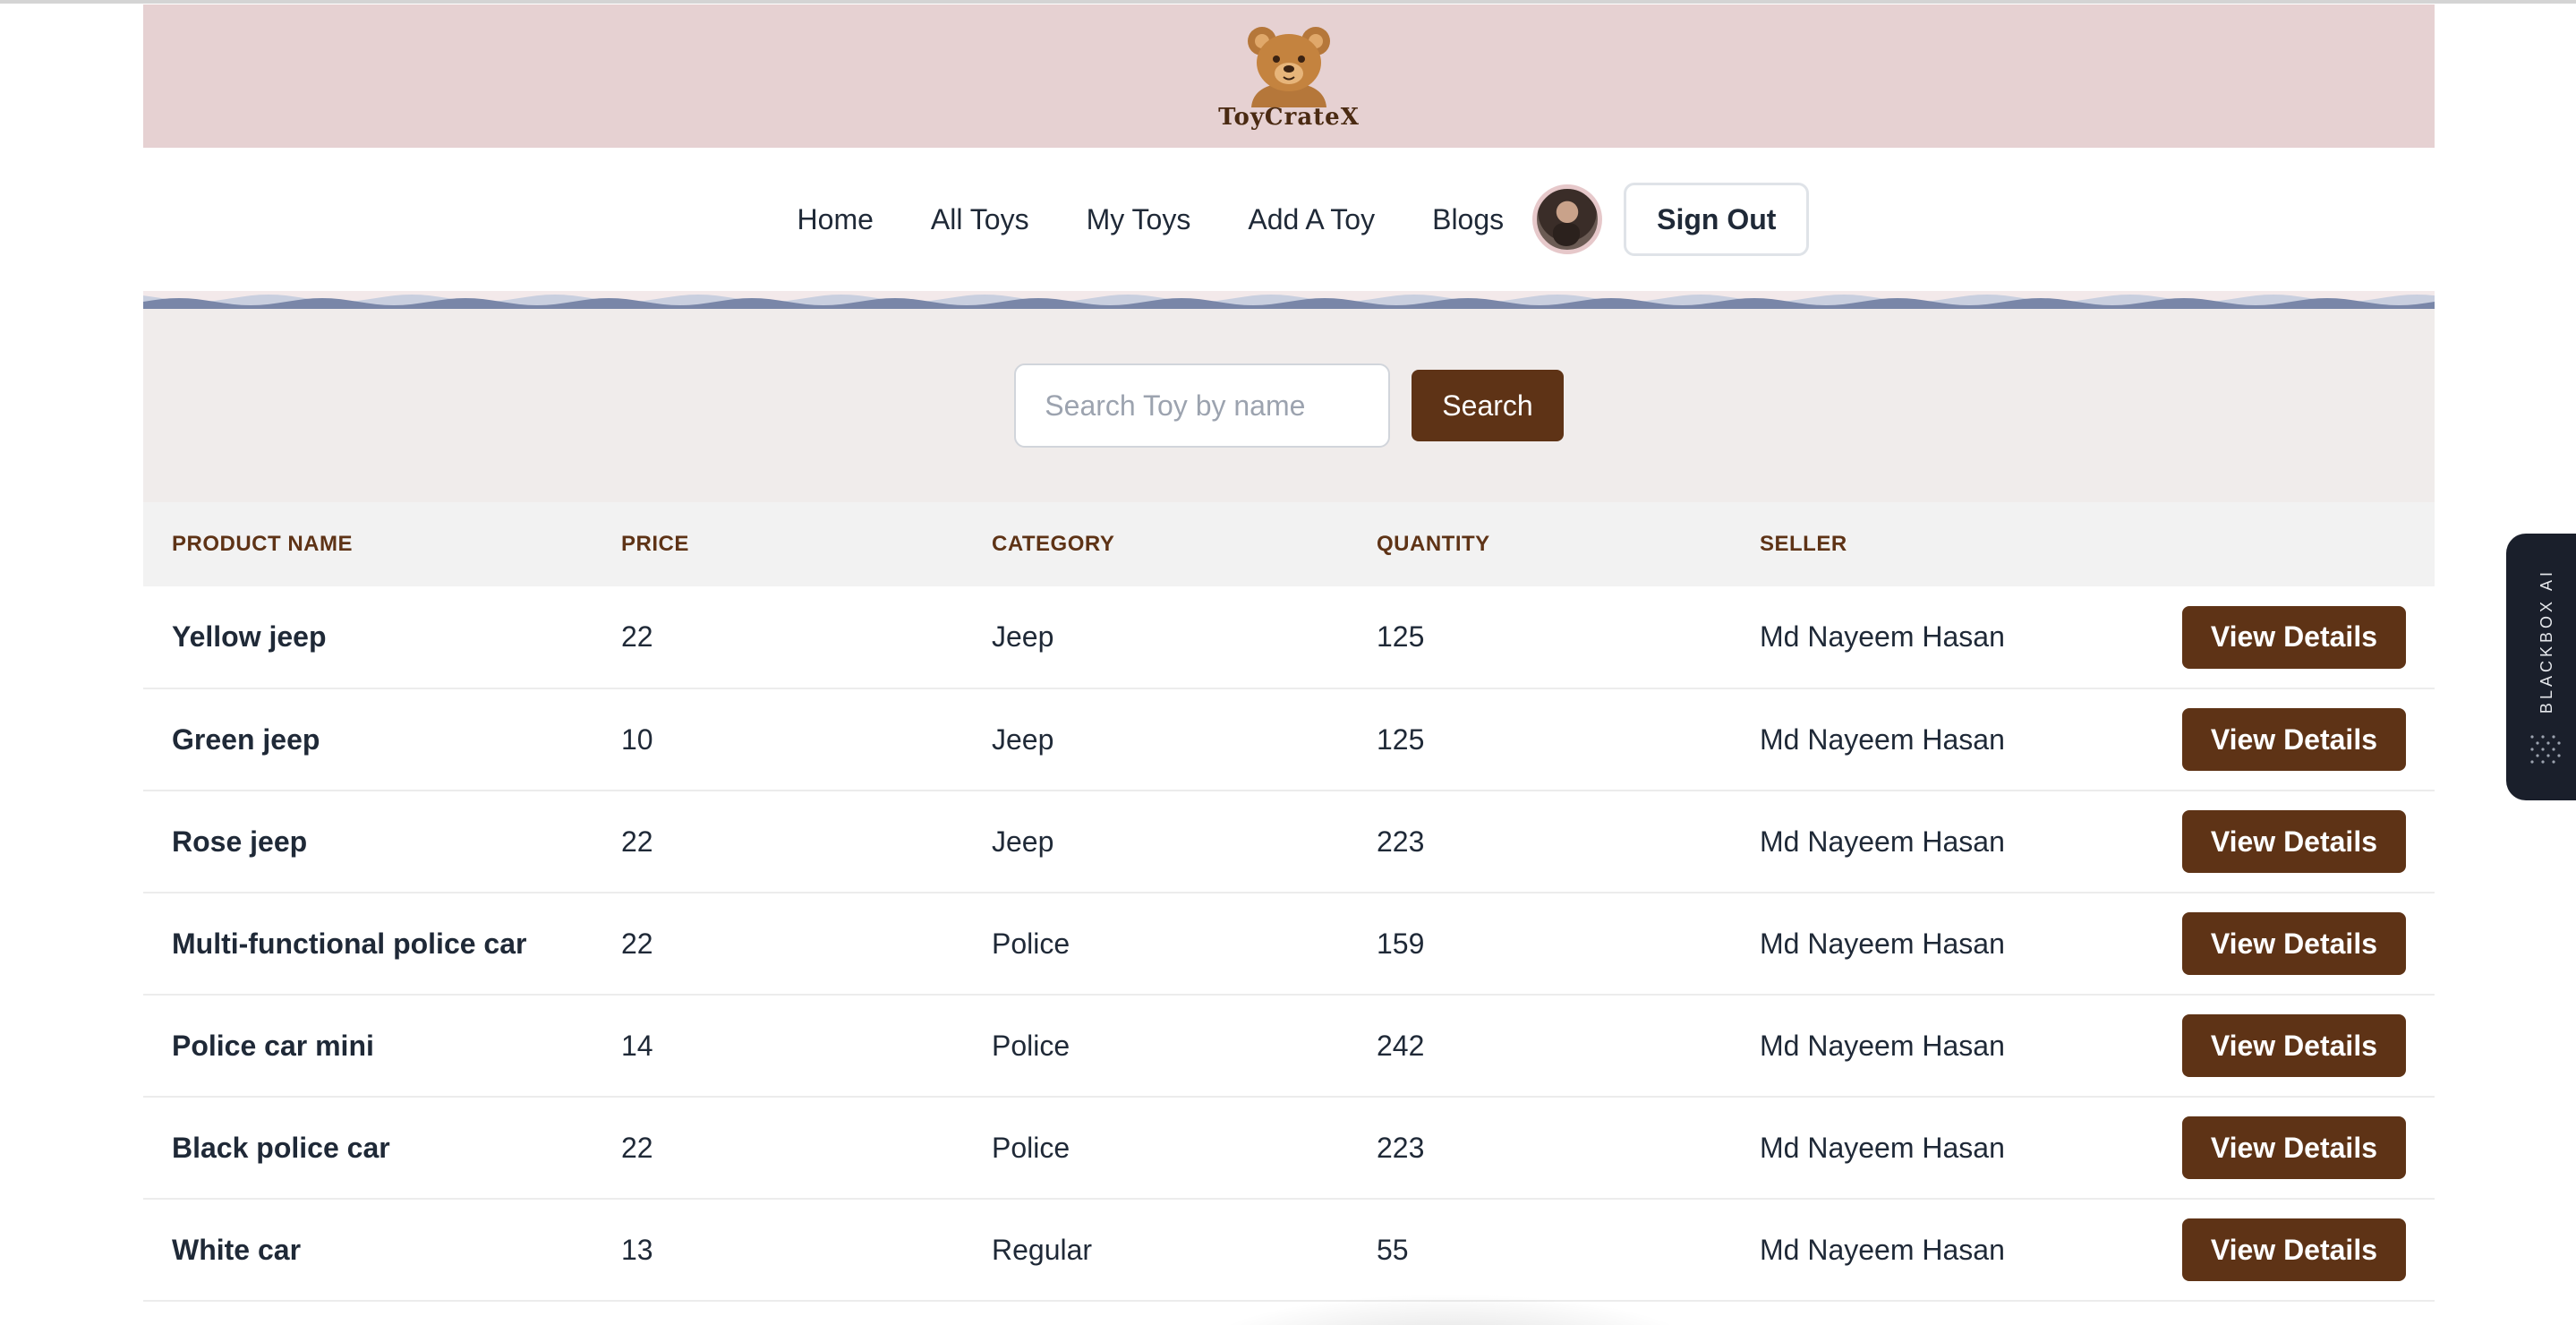 The height and width of the screenshot is (1325, 2576). Describe the element at coordinates (1042, 1249) in the screenshot. I see `cell-category: Regular` at that location.